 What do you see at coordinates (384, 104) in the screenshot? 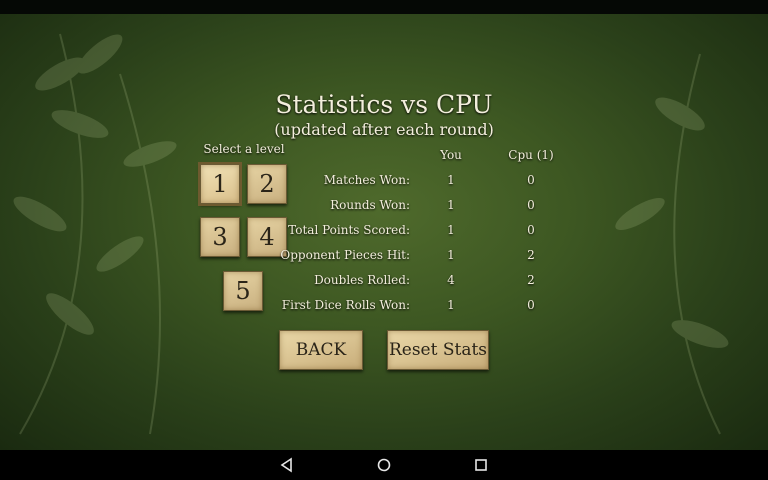
I see `page-title: Statistics vs CPU` at bounding box center [384, 104].